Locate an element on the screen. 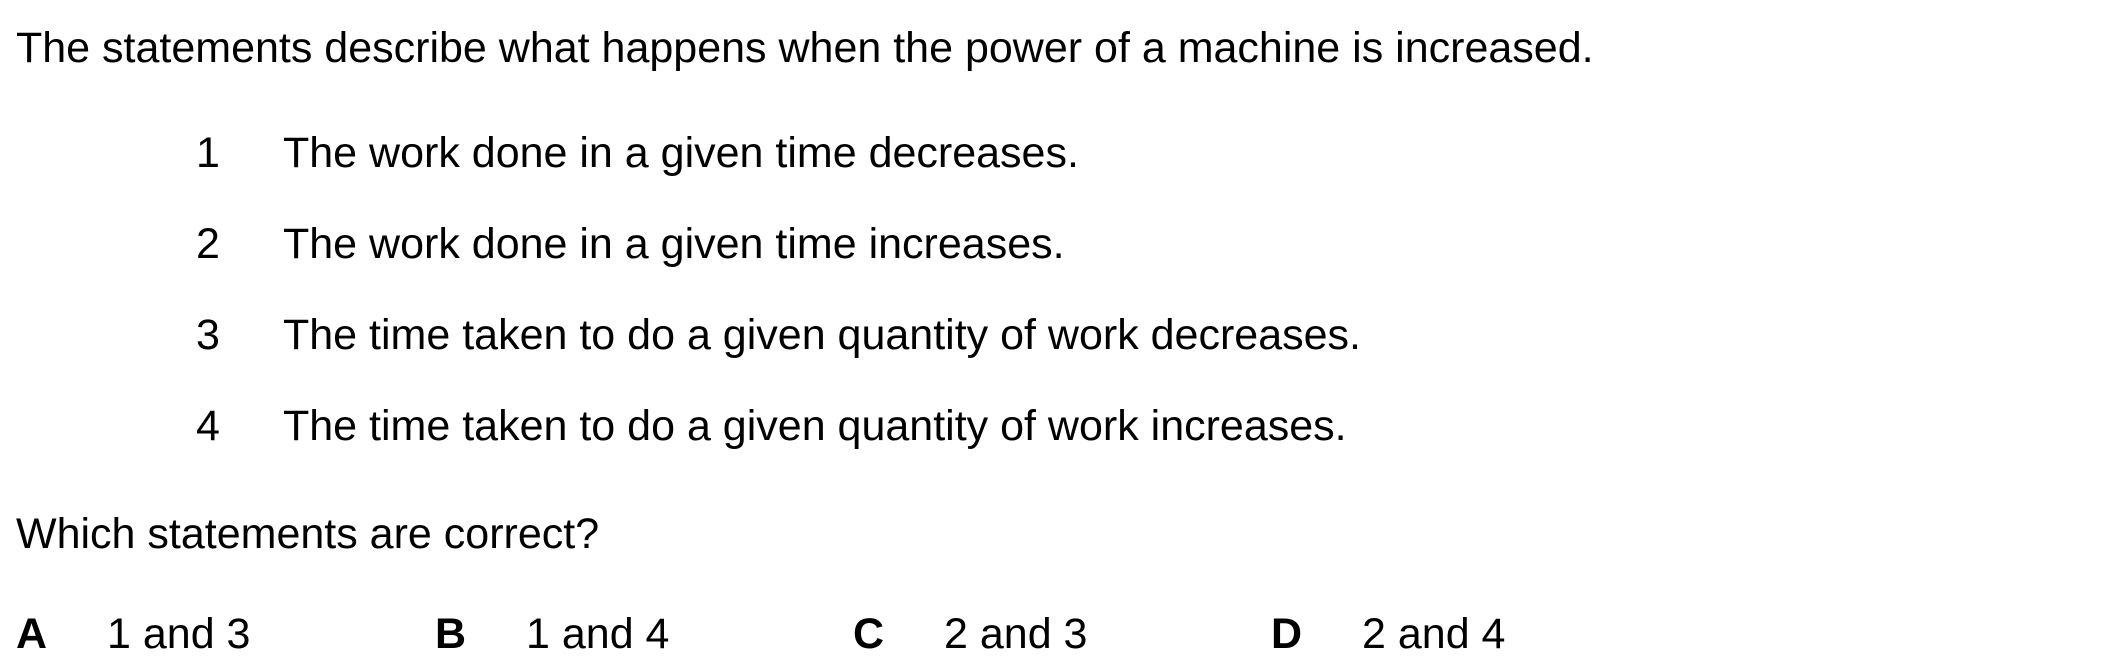  option-letter: B is located at coordinates (451, 634).